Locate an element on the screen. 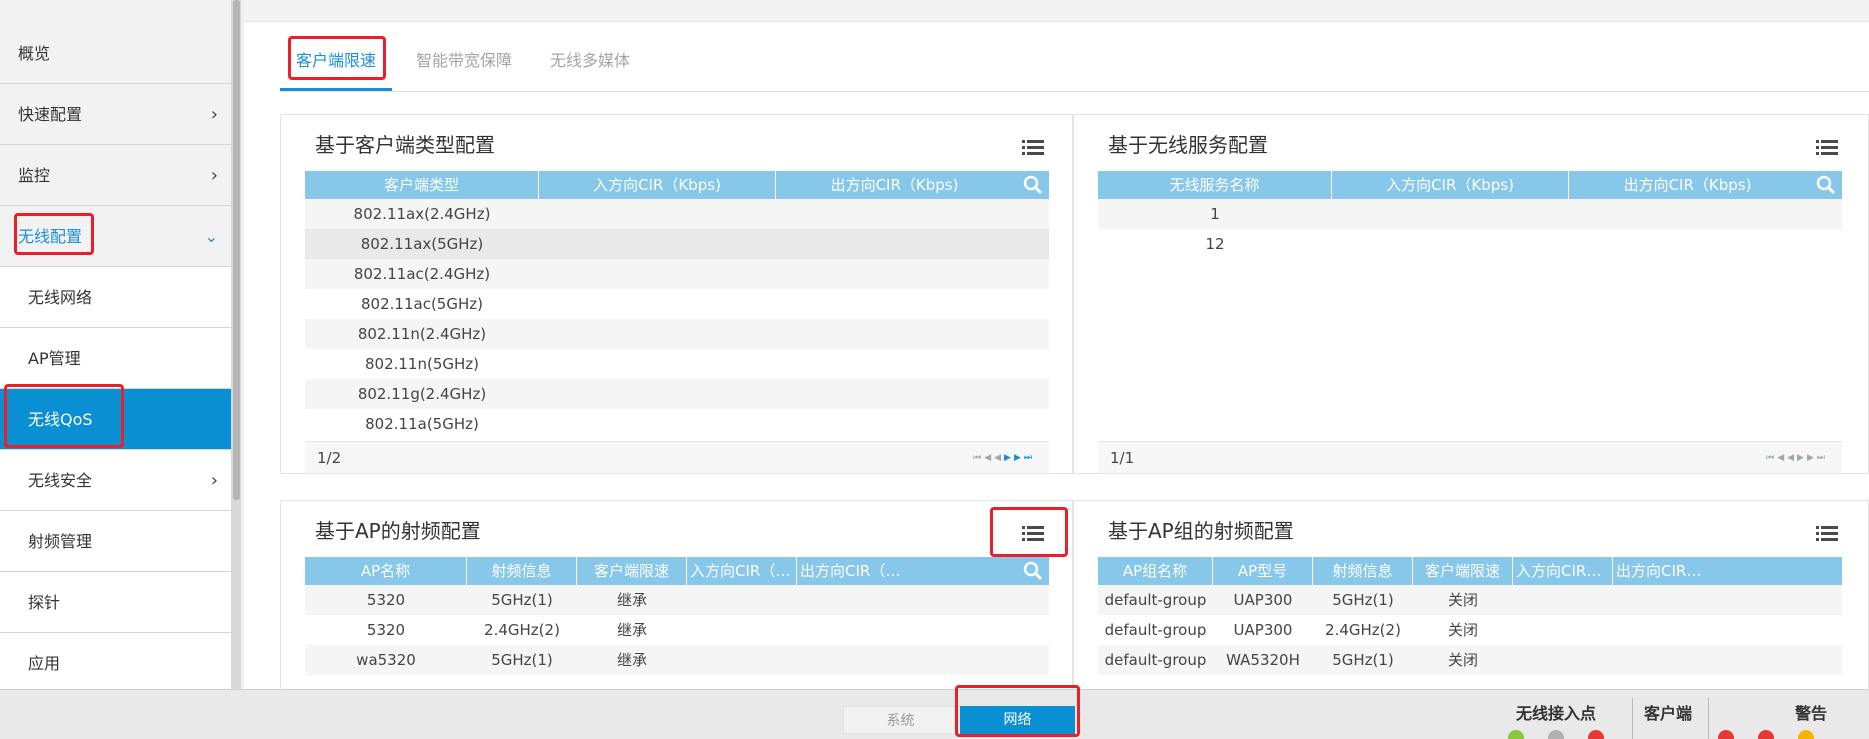 The image size is (1869, 739). table-row: 12 is located at coordinates (1470, 244).